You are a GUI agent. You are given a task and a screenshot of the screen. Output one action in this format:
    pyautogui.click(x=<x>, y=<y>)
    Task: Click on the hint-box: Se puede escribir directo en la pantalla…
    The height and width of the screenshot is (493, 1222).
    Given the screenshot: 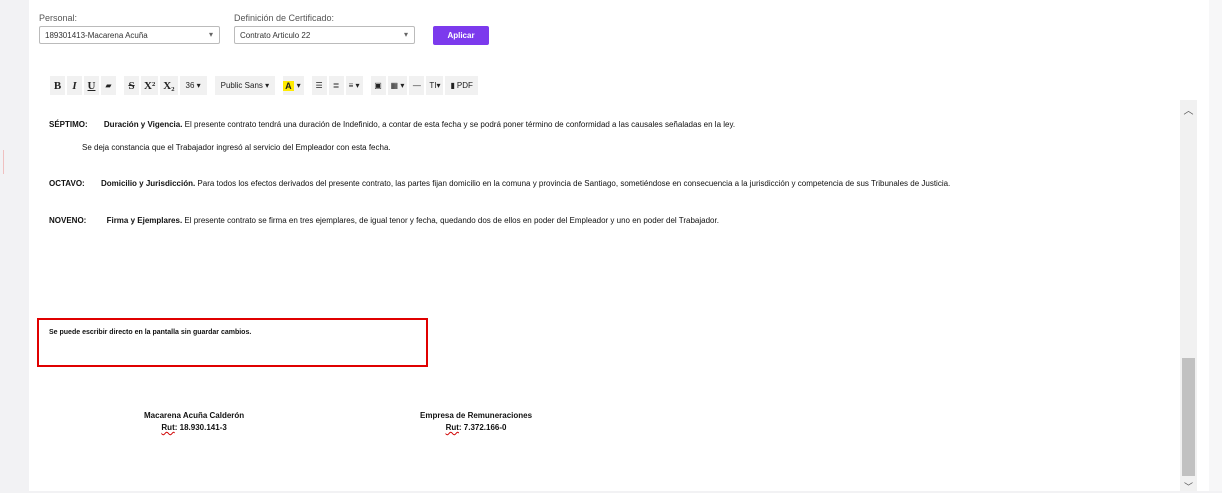 What is the action you would take?
    pyautogui.click(x=232, y=342)
    